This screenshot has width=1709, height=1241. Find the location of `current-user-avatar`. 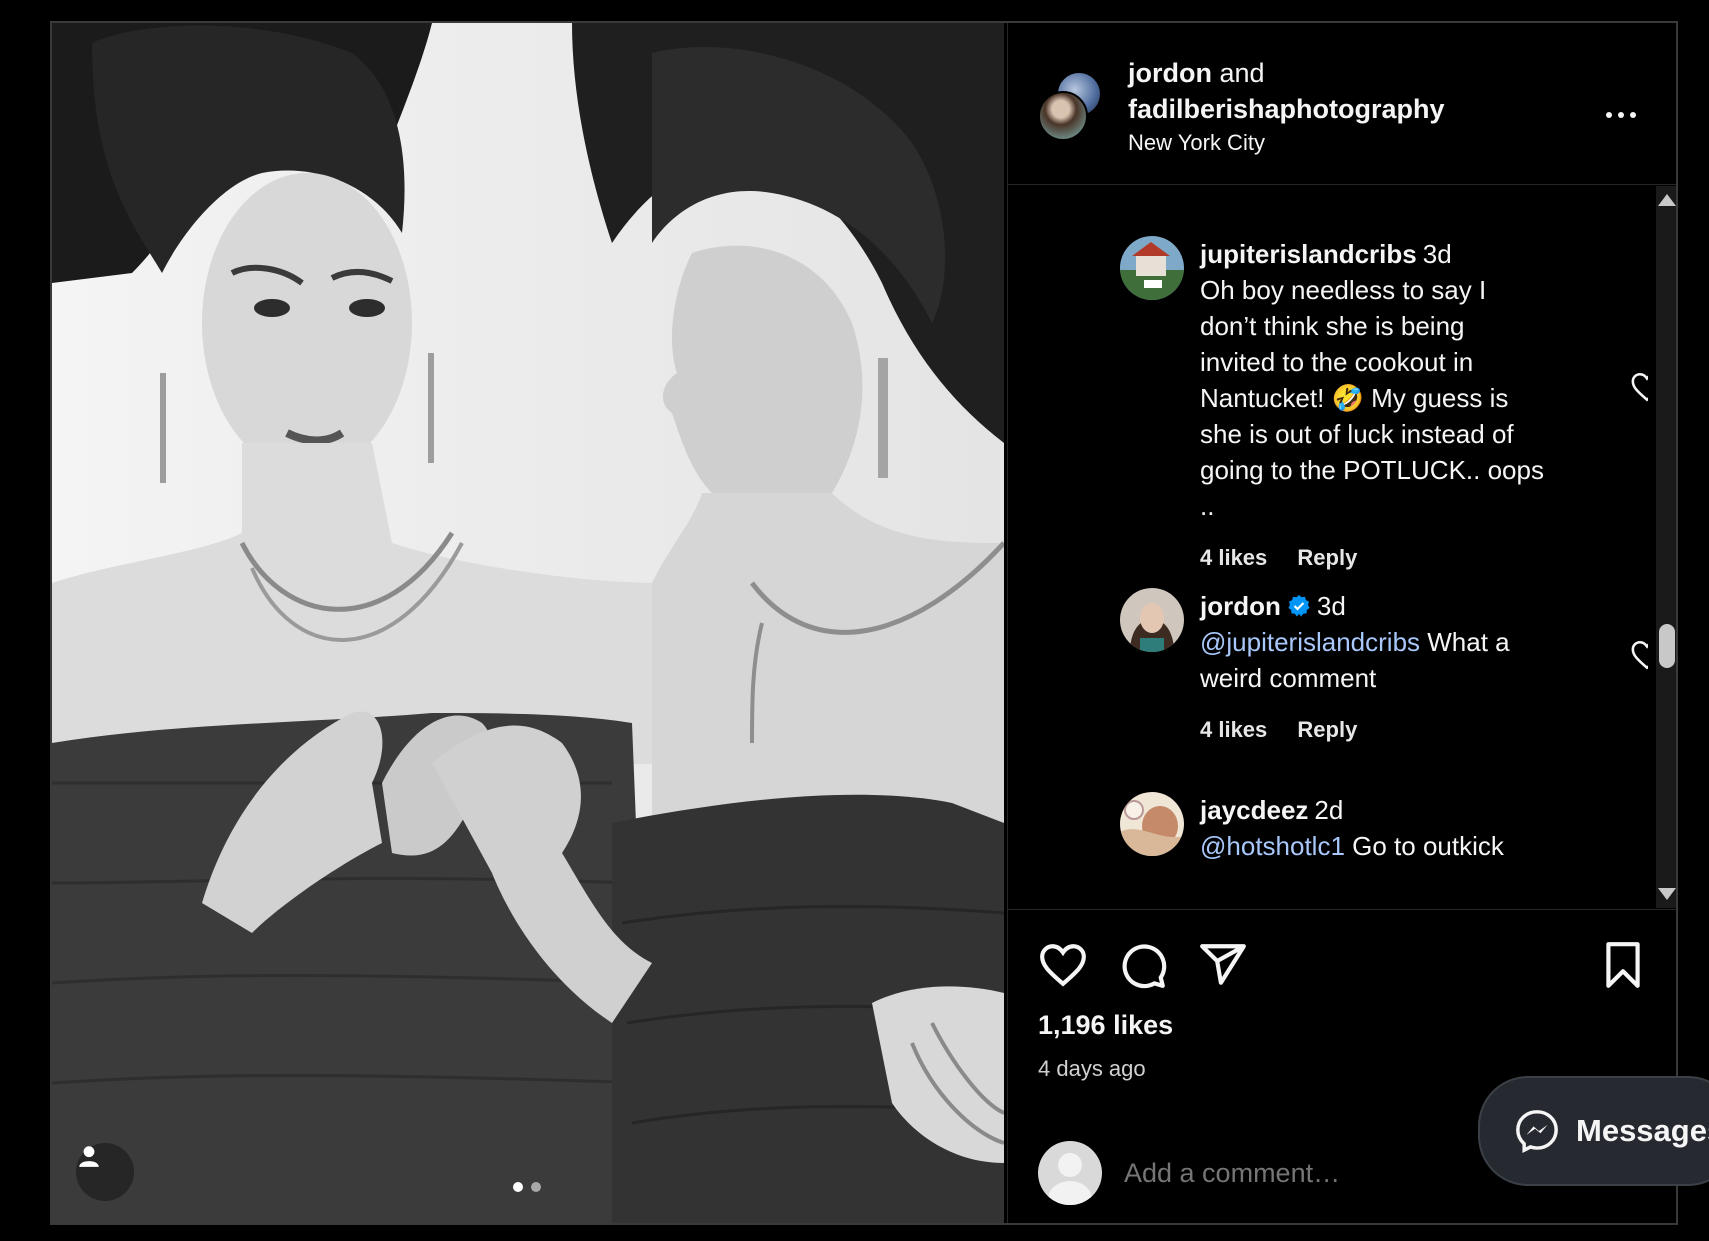

current-user-avatar is located at coordinates (1070, 1173).